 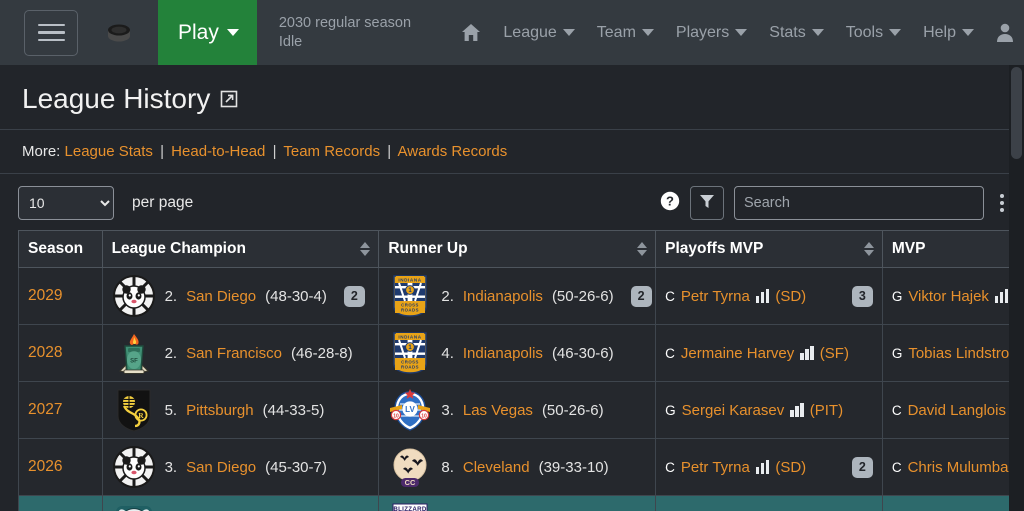 What do you see at coordinates (1016, 113) in the screenshot?
I see `scrollbar-thumb` at bounding box center [1016, 113].